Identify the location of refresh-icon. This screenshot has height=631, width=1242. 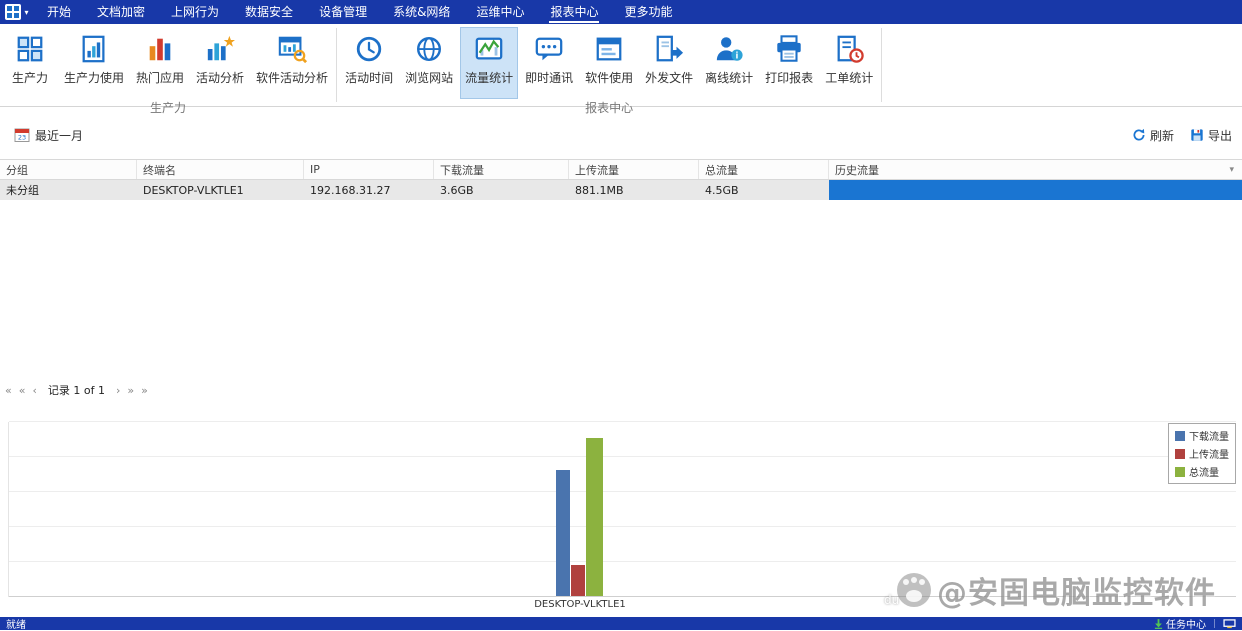
(1139, 134).